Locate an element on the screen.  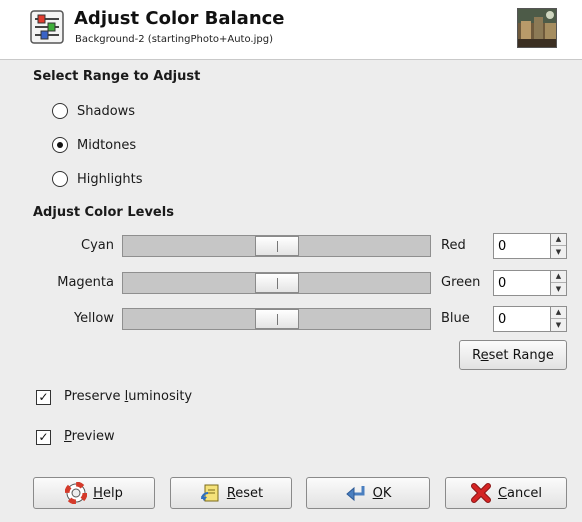
reset-icon is located at coordinates (209, 493).